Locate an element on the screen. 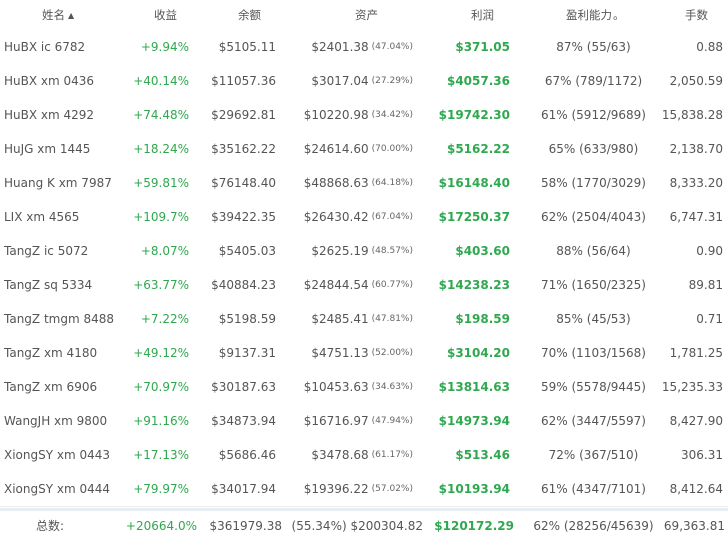 Image resolution: width=728 pixels, height=540 pixels. assets-value: $10453.63 is located at coordinates (336, 387).